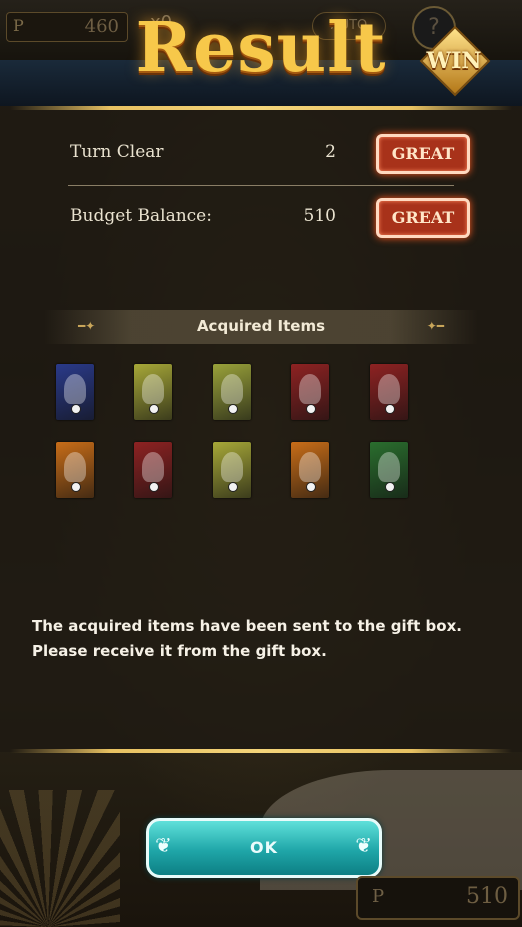 This screenshot has height=927, width=522. I want to click on score-divider, so click(261, 185).